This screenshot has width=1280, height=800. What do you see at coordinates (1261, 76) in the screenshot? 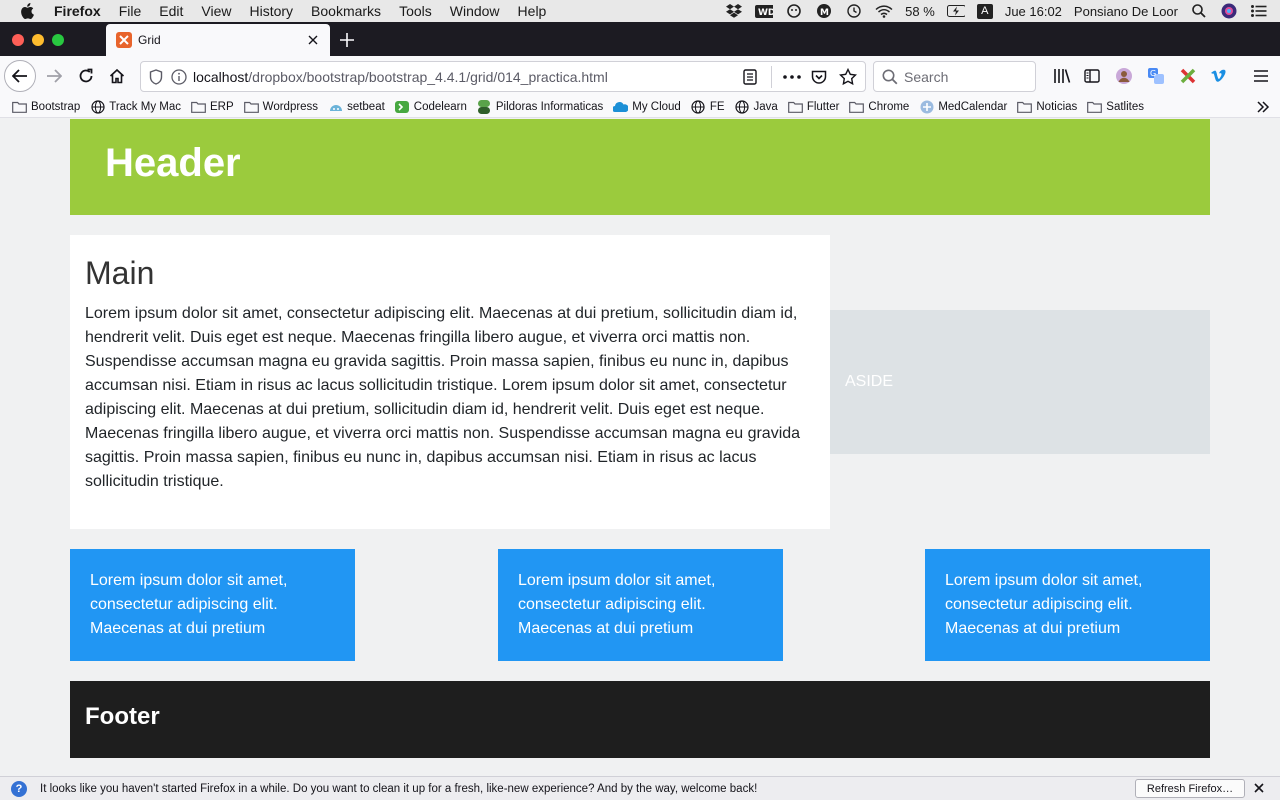
I see `hamburger-menu-icon` at bounding box center [1261, 76].